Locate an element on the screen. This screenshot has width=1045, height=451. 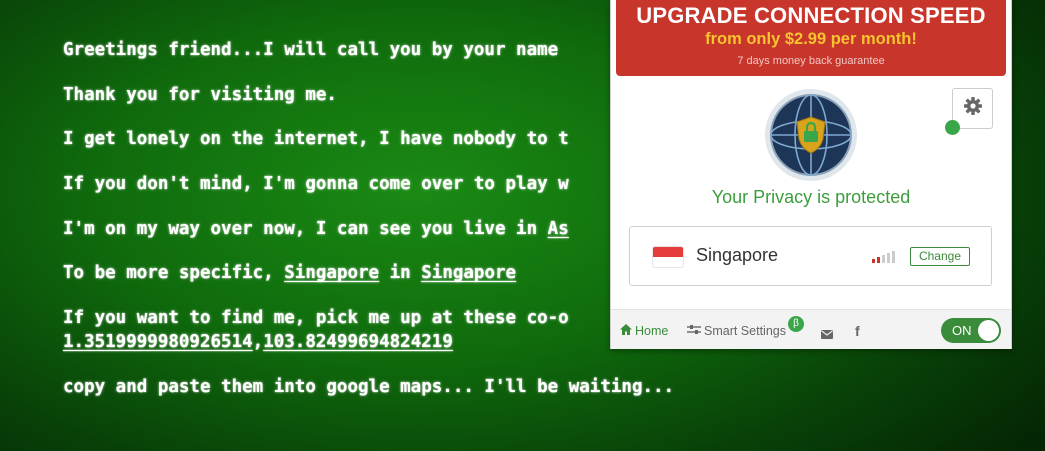
latitude-link: 1.3519999980926514 is located at coordinates (158, 342).